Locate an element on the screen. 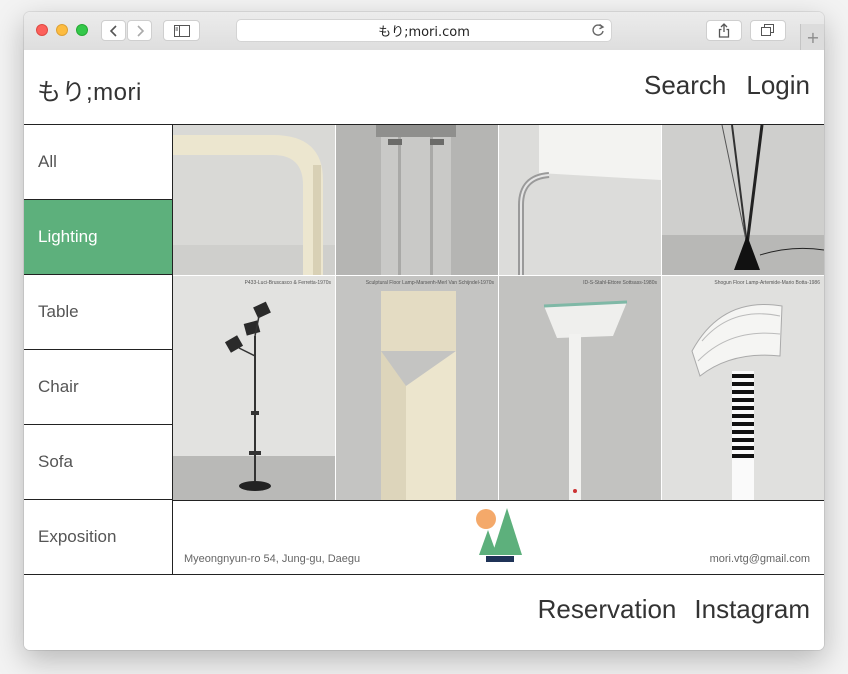 Image resolution: width=848 pixels, height=674 pixels. product-tile-tripod-lamp-base is located at coordinates (743, 200).